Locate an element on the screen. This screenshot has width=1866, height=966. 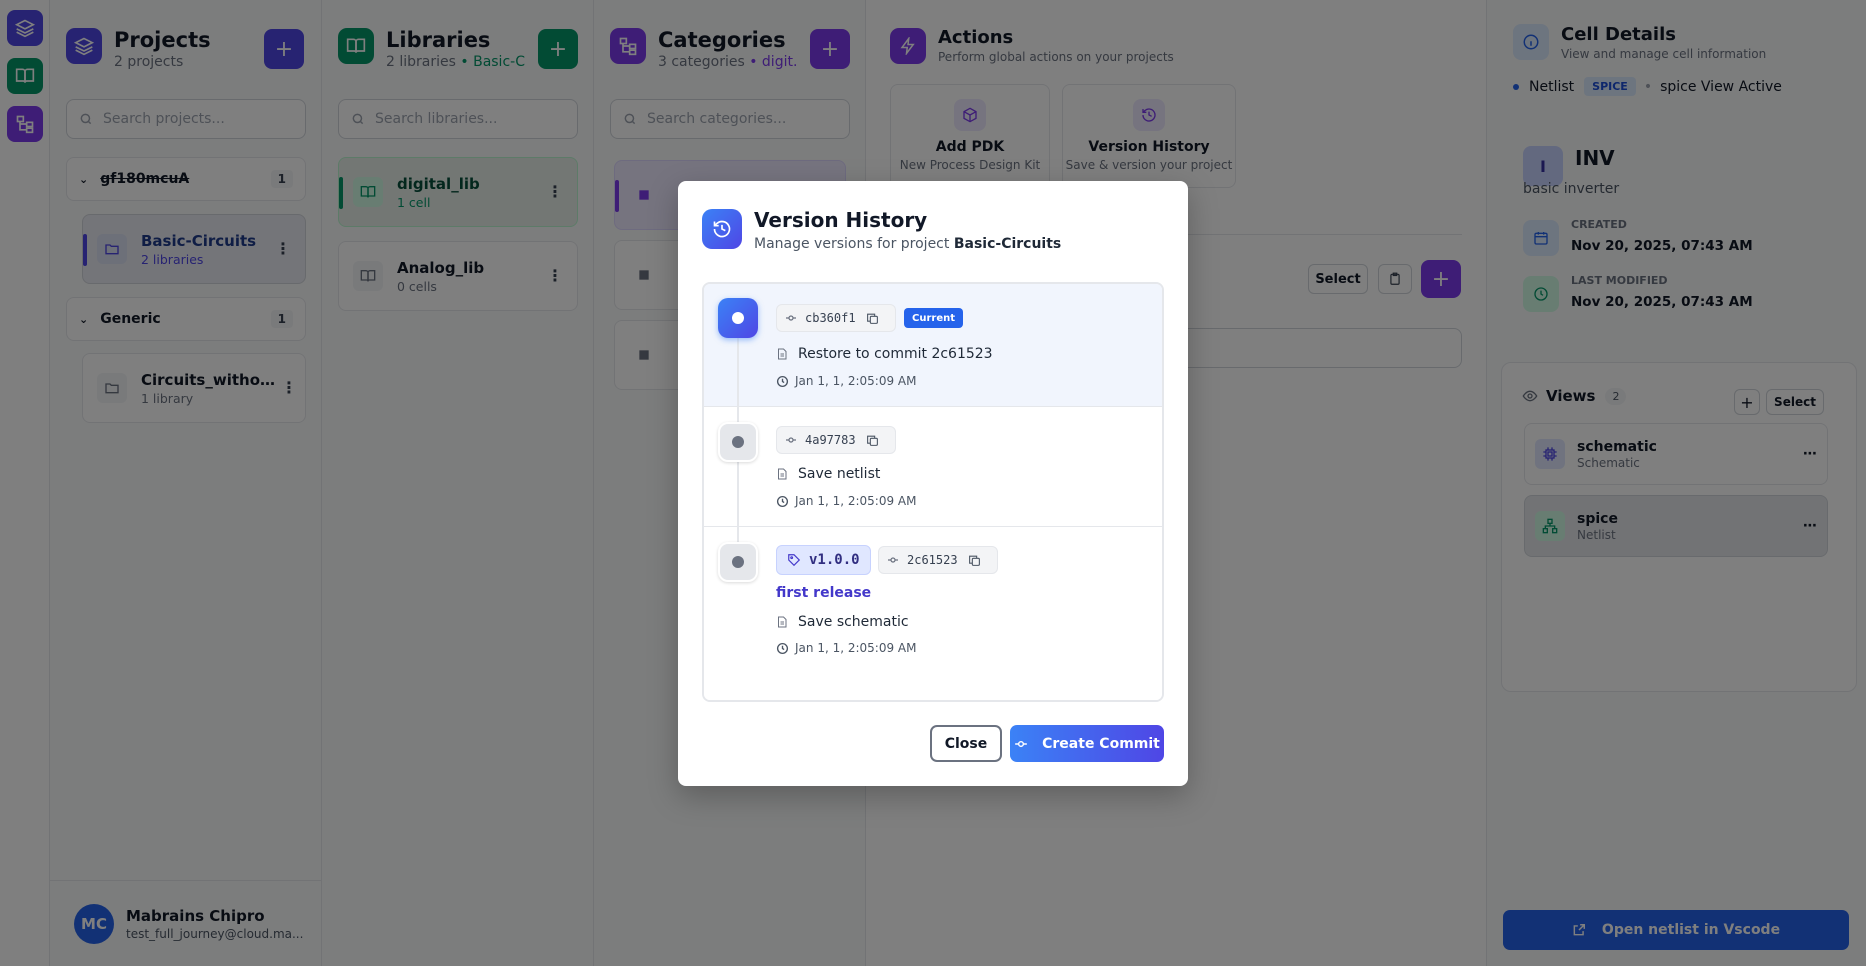
commit-message-row: Save netlist is located at coordinates (828, 474).